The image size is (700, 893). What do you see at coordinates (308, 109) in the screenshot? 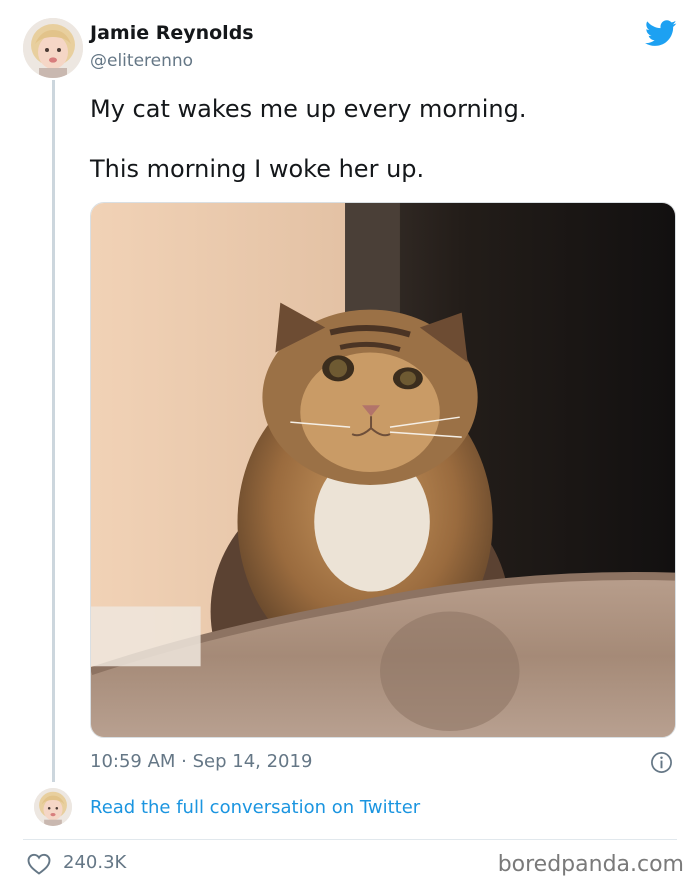
I see `tweet-text-line-1: My cat wakes me up every morning.` at bounding box center [308, 109].